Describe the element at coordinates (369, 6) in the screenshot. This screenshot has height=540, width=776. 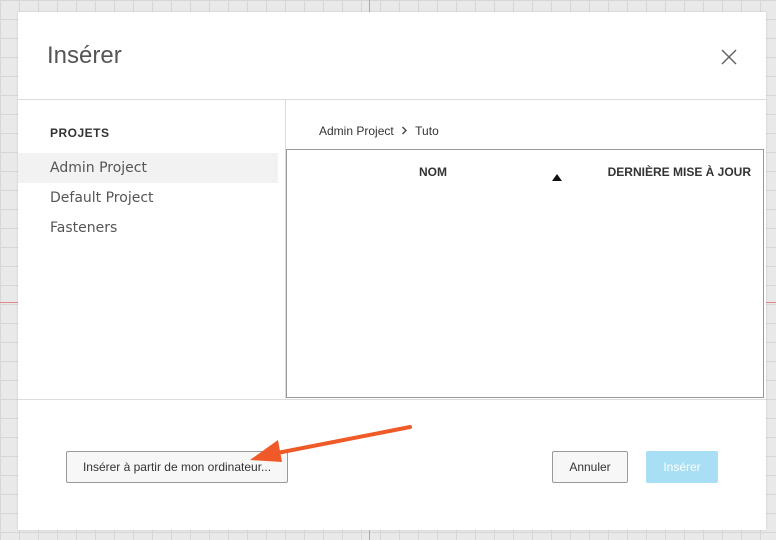
I see `canvas-guide-vertical` at that location.